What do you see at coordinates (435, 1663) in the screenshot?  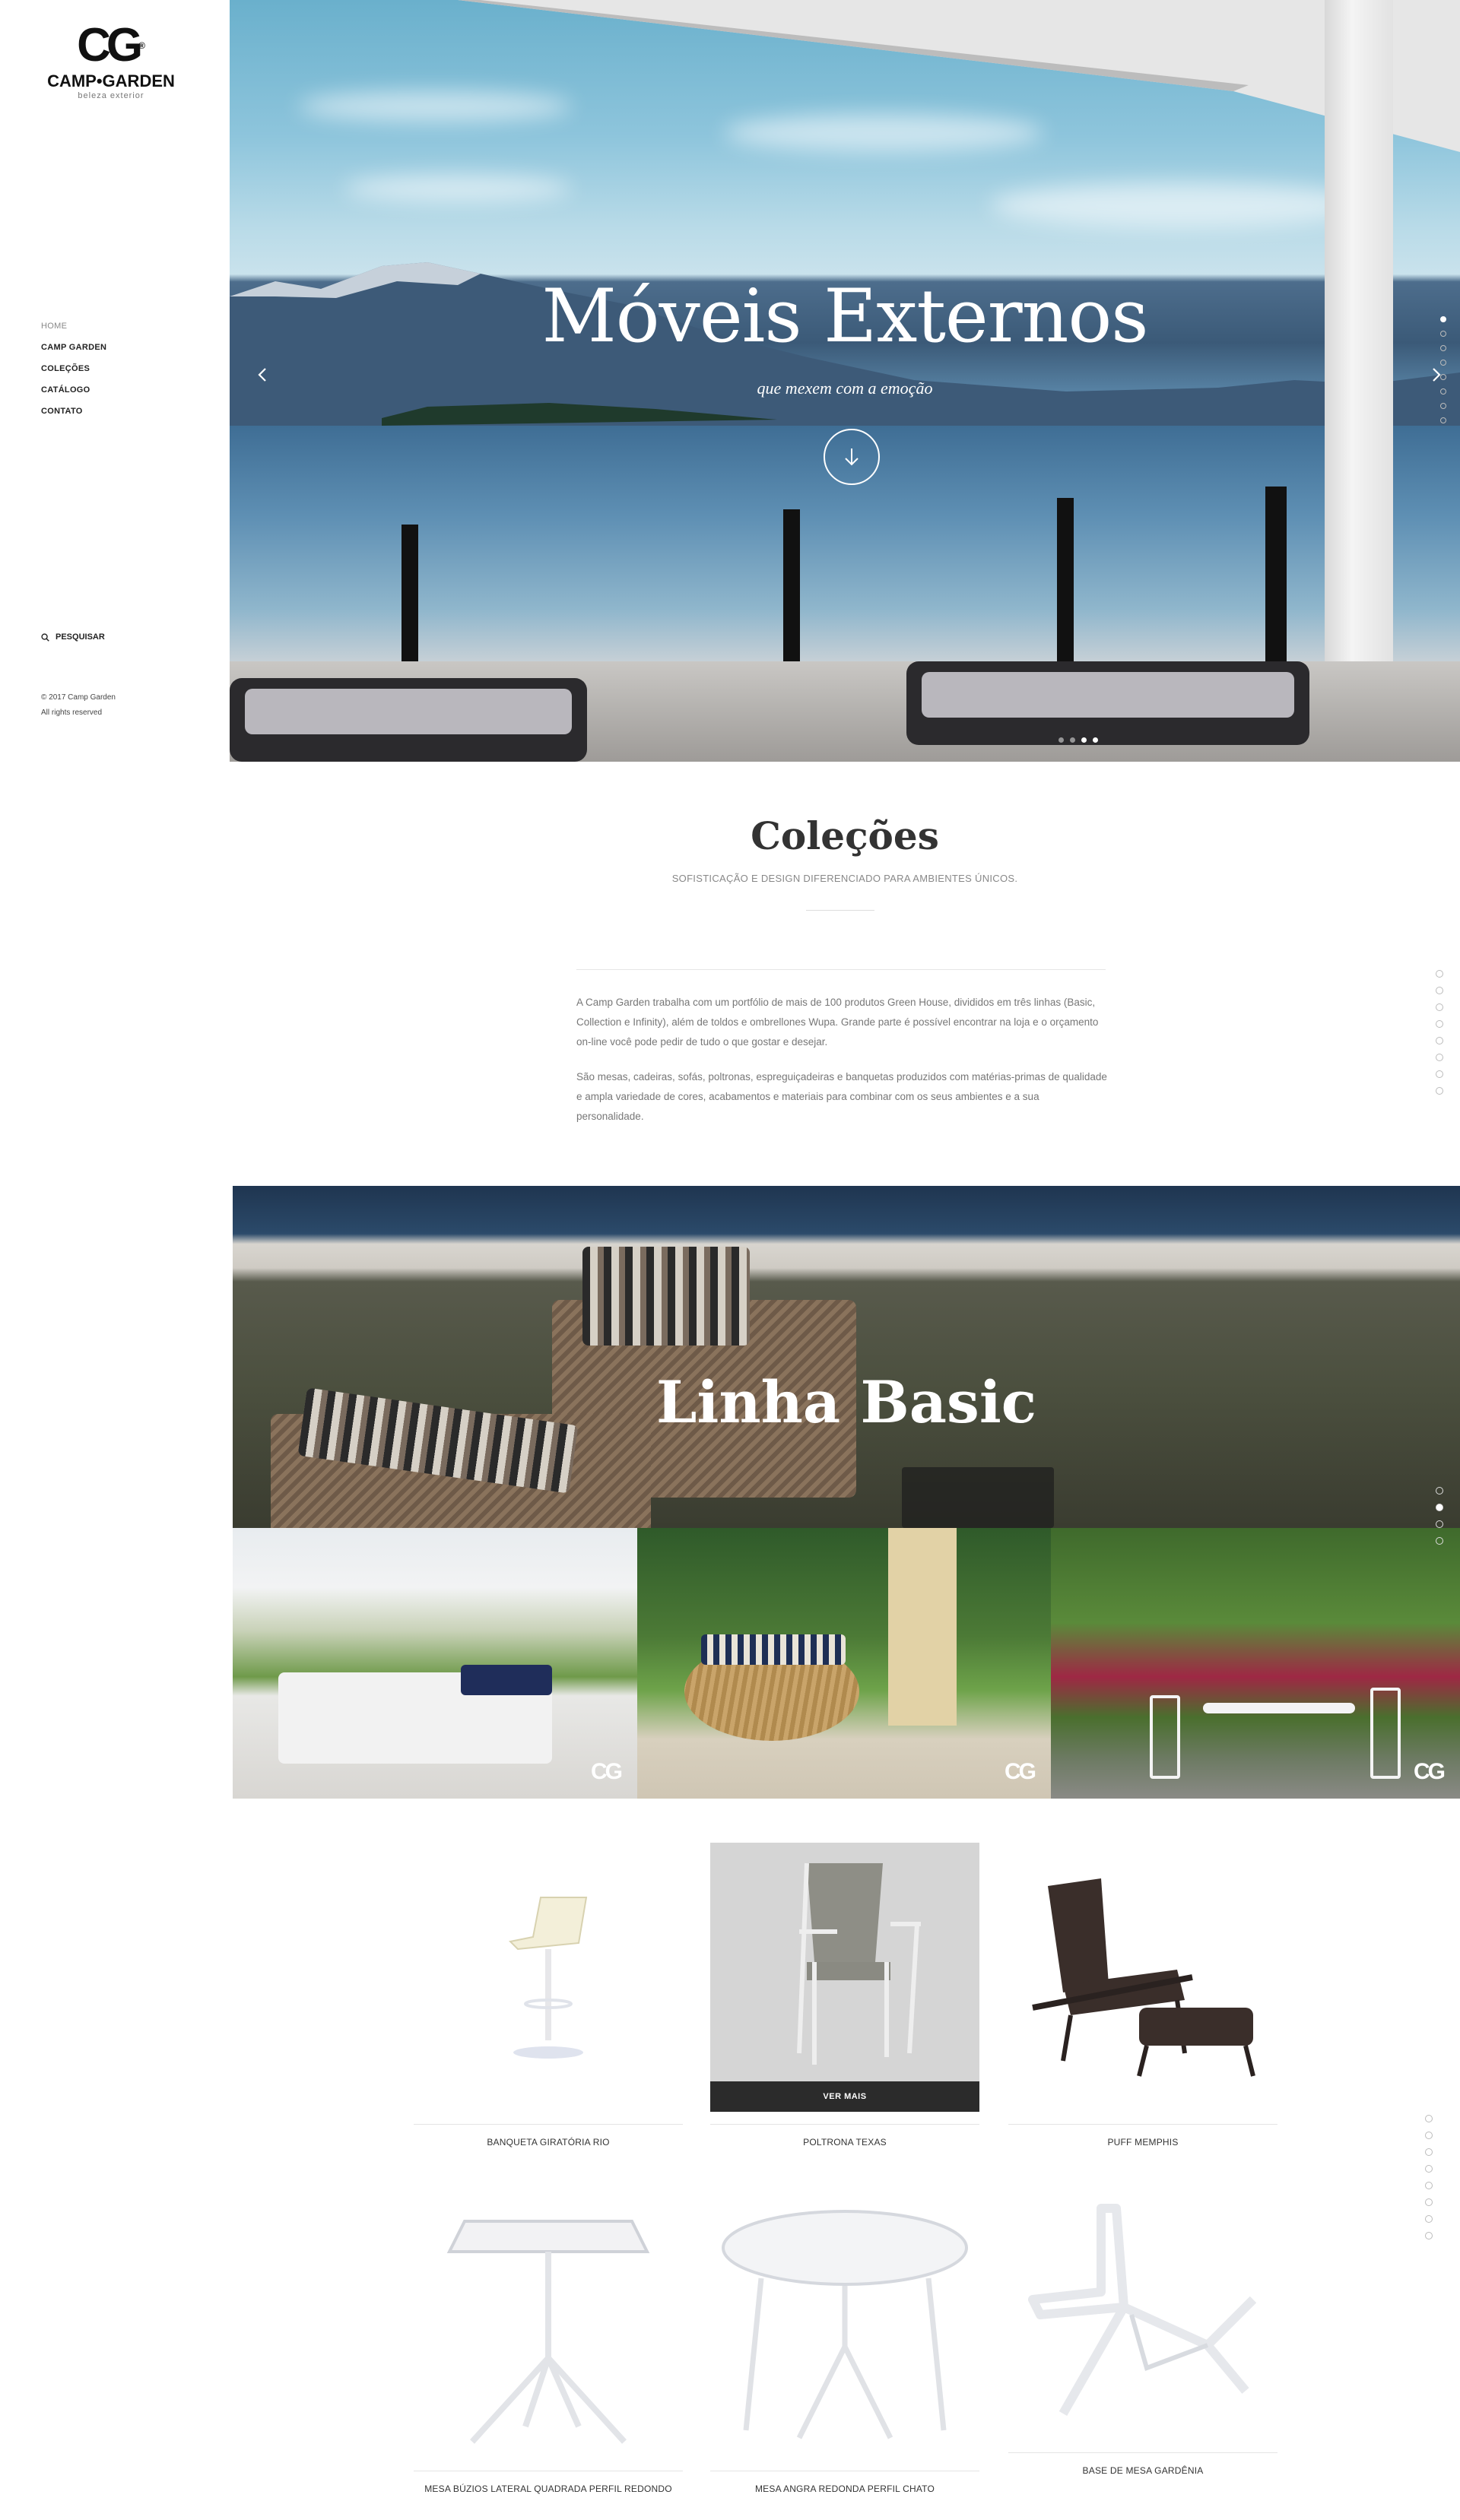 I see `gallery-photo-veranda: CG` at bounding box center [435, 1663].